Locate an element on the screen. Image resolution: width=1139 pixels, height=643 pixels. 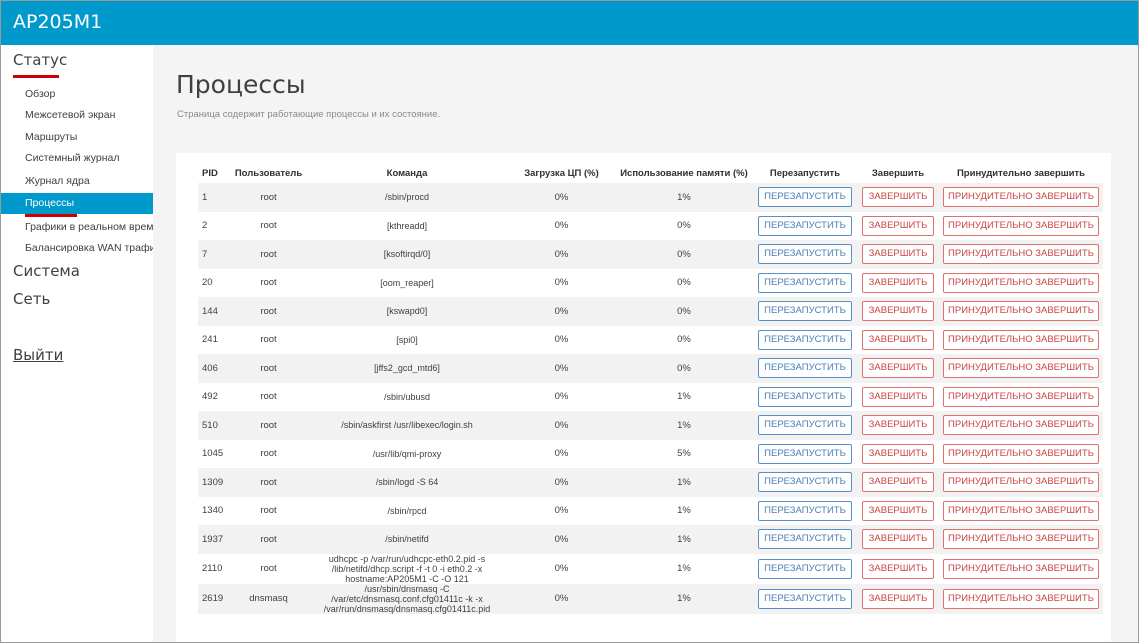
sidebar-item-processes: Процессы is located at coordinates (77, 203).